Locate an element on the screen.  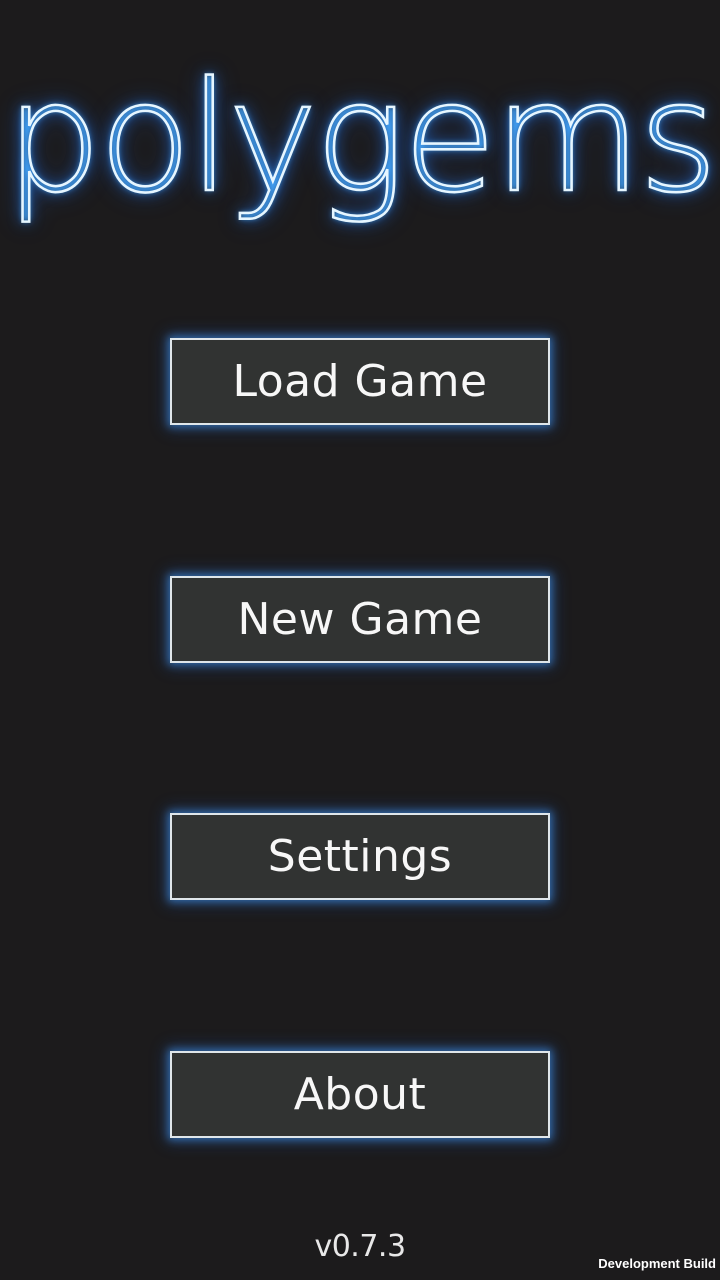
settings-button: Settings is located at coordinates (360, 856).